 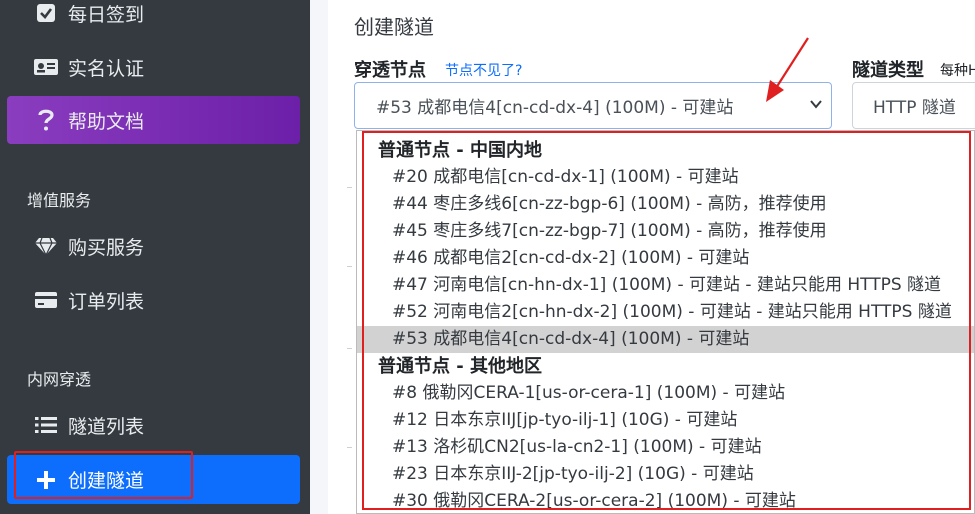 What do you see at coordinates (46, 120) in the screenshot?
I see `question-icon` at bounding box center [46, 120].